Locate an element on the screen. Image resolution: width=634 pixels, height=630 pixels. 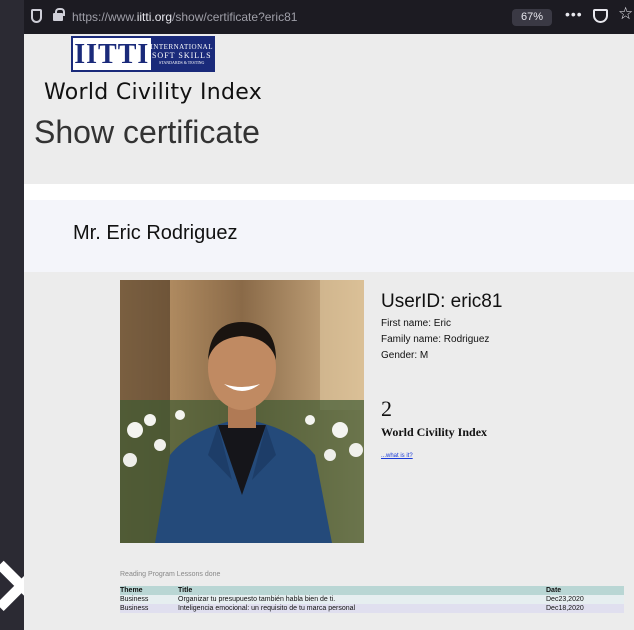
first-name: First name: Eric is located at coordinates (416, 323).